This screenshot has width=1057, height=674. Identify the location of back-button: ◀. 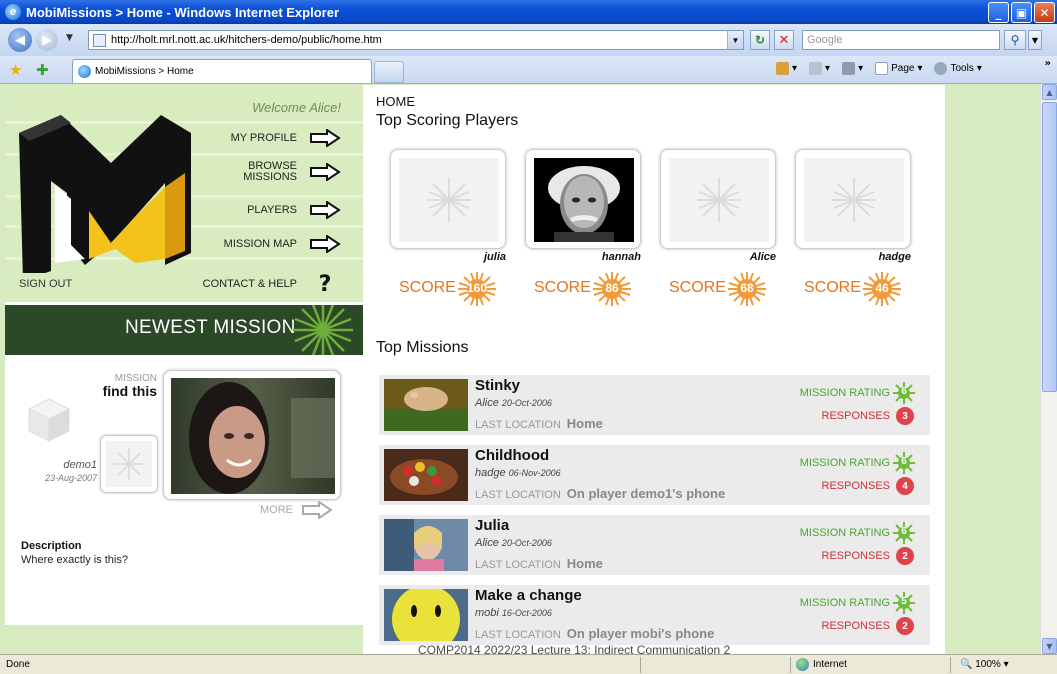
(20, 40).